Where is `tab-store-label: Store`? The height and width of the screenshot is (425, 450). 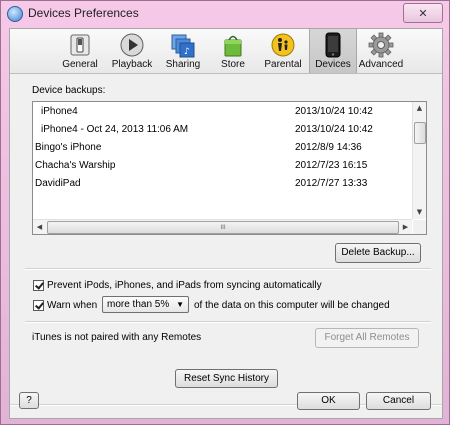
tab-store-label: Store is located at coordinates (233, 64).